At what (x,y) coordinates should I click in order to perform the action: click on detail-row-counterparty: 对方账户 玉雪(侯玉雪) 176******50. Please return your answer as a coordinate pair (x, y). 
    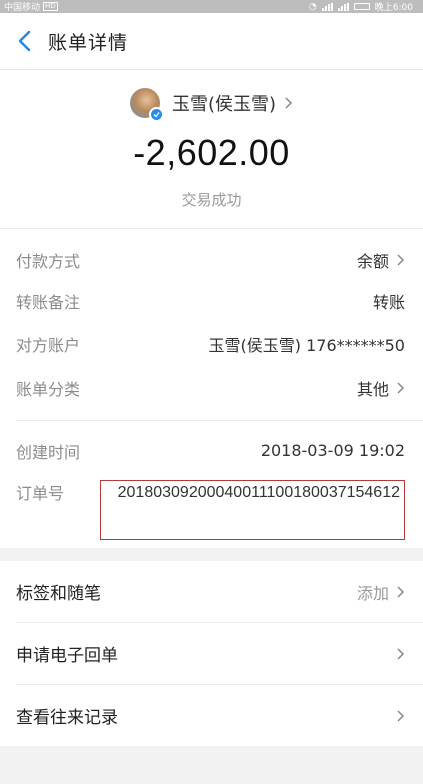
    Looking at the image, I should click on (211, 344).